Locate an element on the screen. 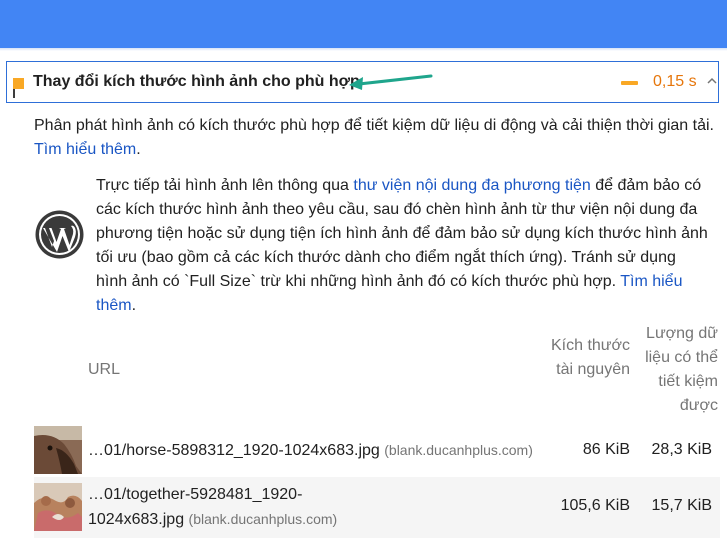 The image size is (727, 547). learn-more-link: Tìm hiểu thêm is located at coordinates (85, 149).